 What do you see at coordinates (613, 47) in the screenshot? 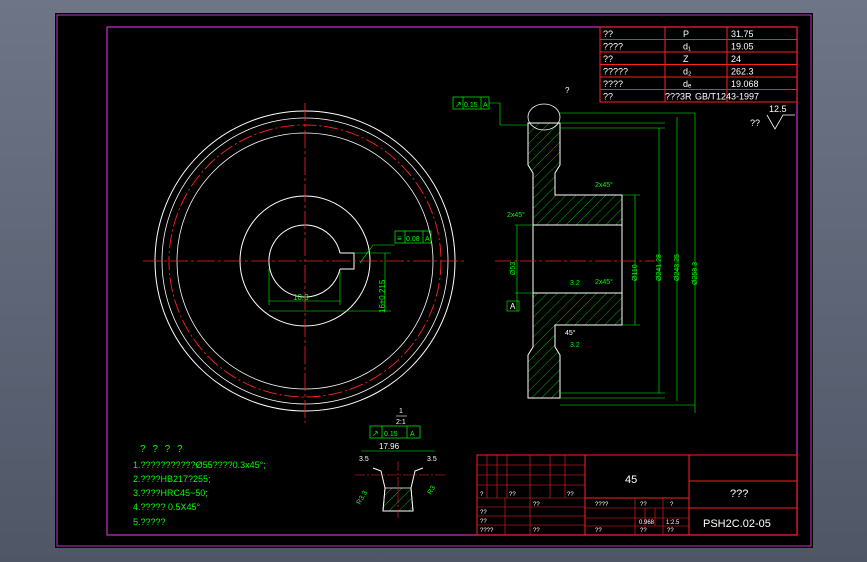
I see `param-name-1: ????` at bounding box center [613, 47].